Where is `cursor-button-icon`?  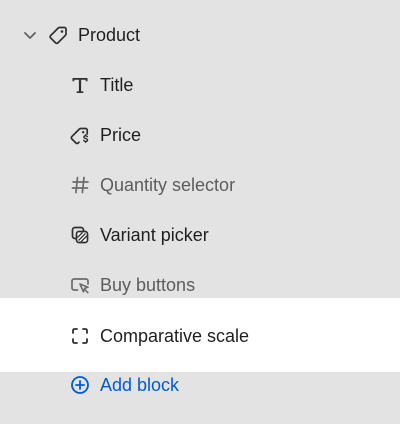
cursor-button-icon is located at coordinates (80, 285).